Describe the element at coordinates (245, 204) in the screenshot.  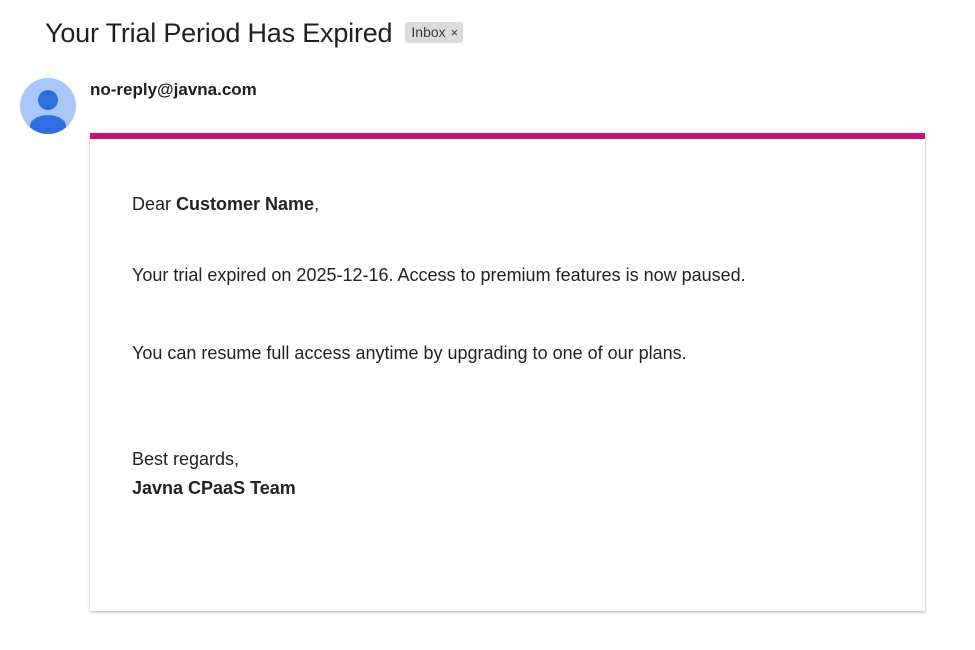
I see `customer-name: Customer Name` at that location.